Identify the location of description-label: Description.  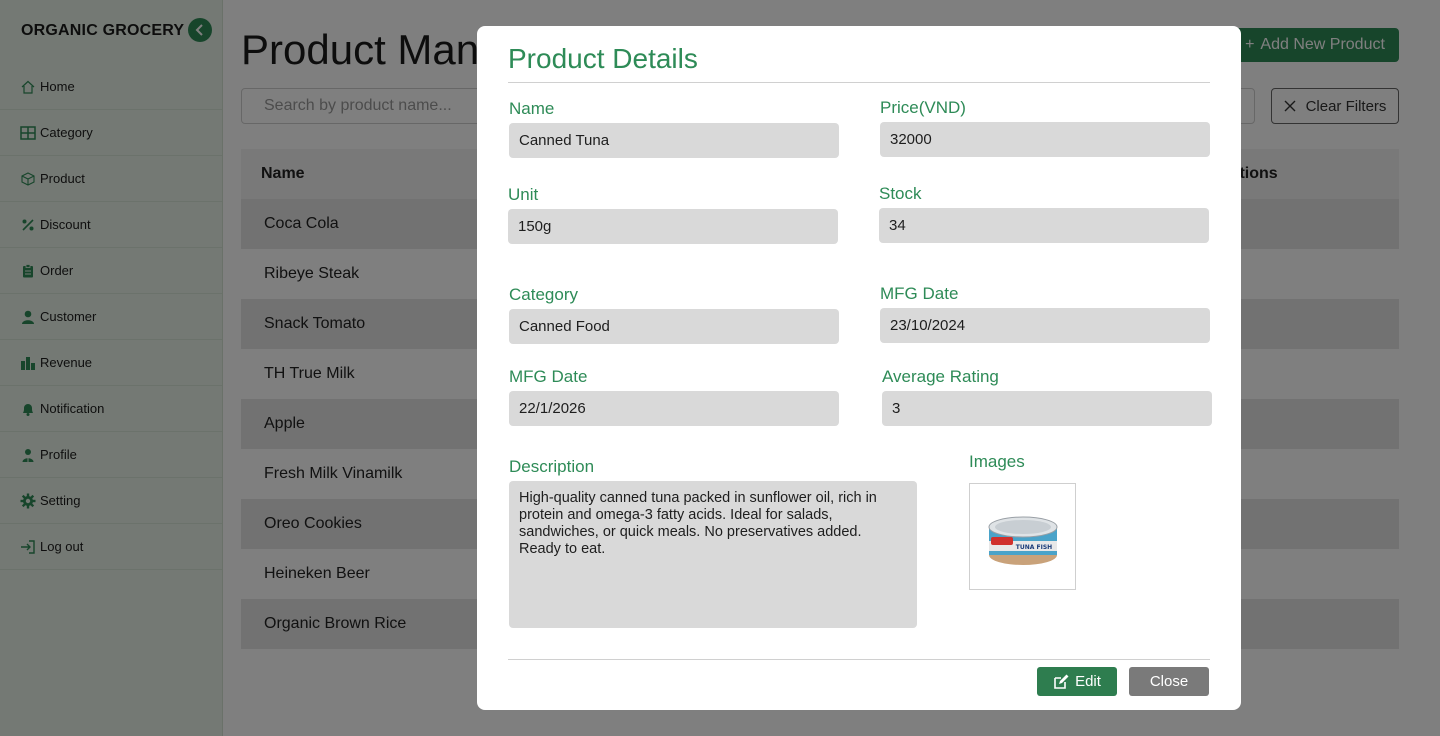
(552, 466).